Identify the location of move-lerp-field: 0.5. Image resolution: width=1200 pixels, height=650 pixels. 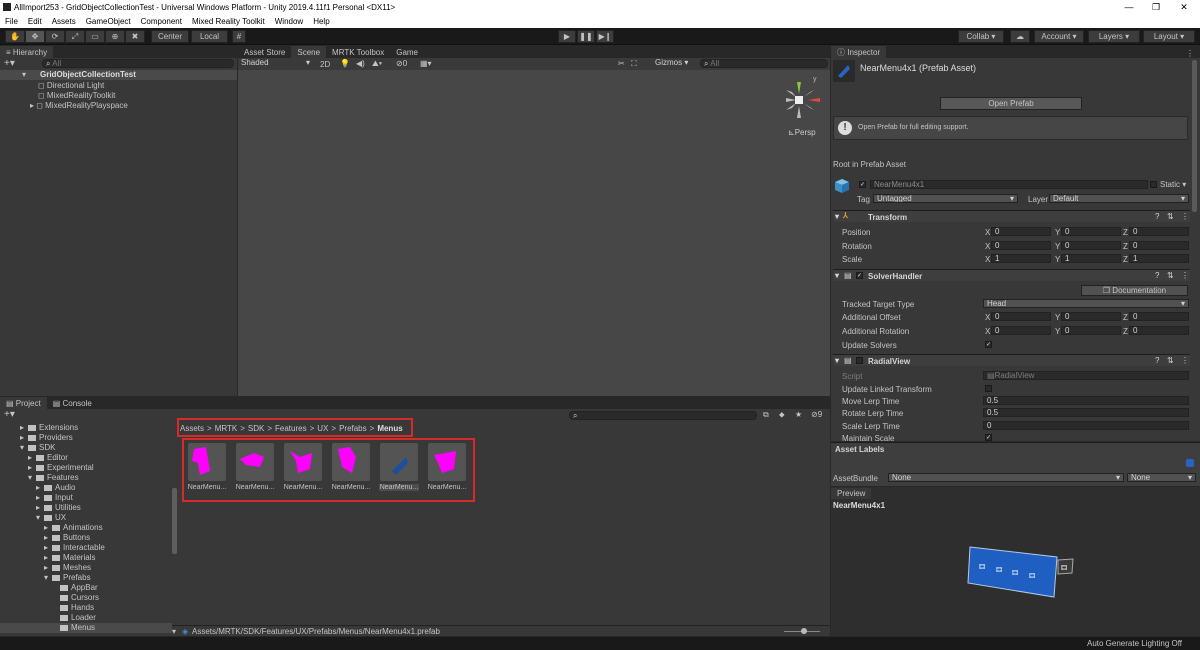
(1086, 400).